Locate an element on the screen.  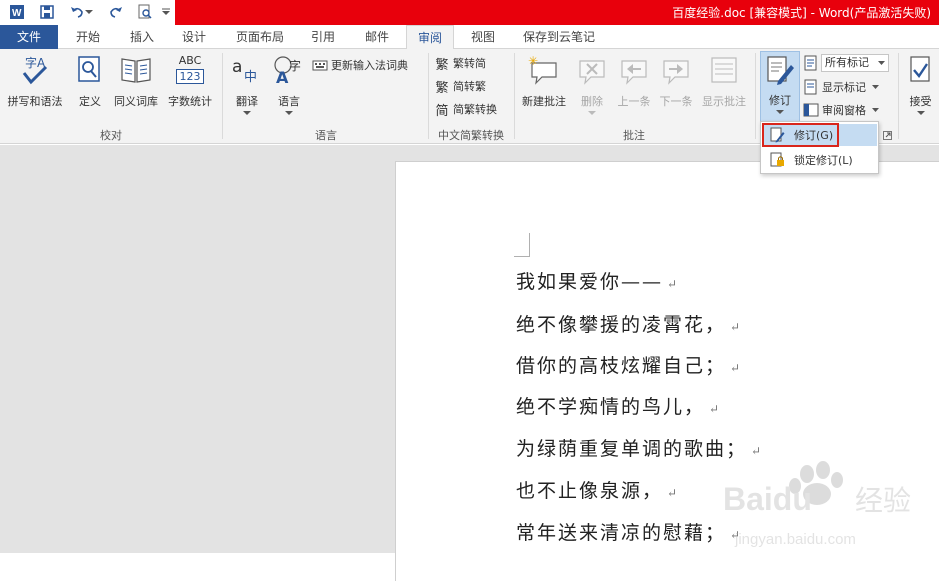
title-bar: W 百度经验.doc [兼容模式] - Word(产品激活失败) is located at coordinates (469, 12).